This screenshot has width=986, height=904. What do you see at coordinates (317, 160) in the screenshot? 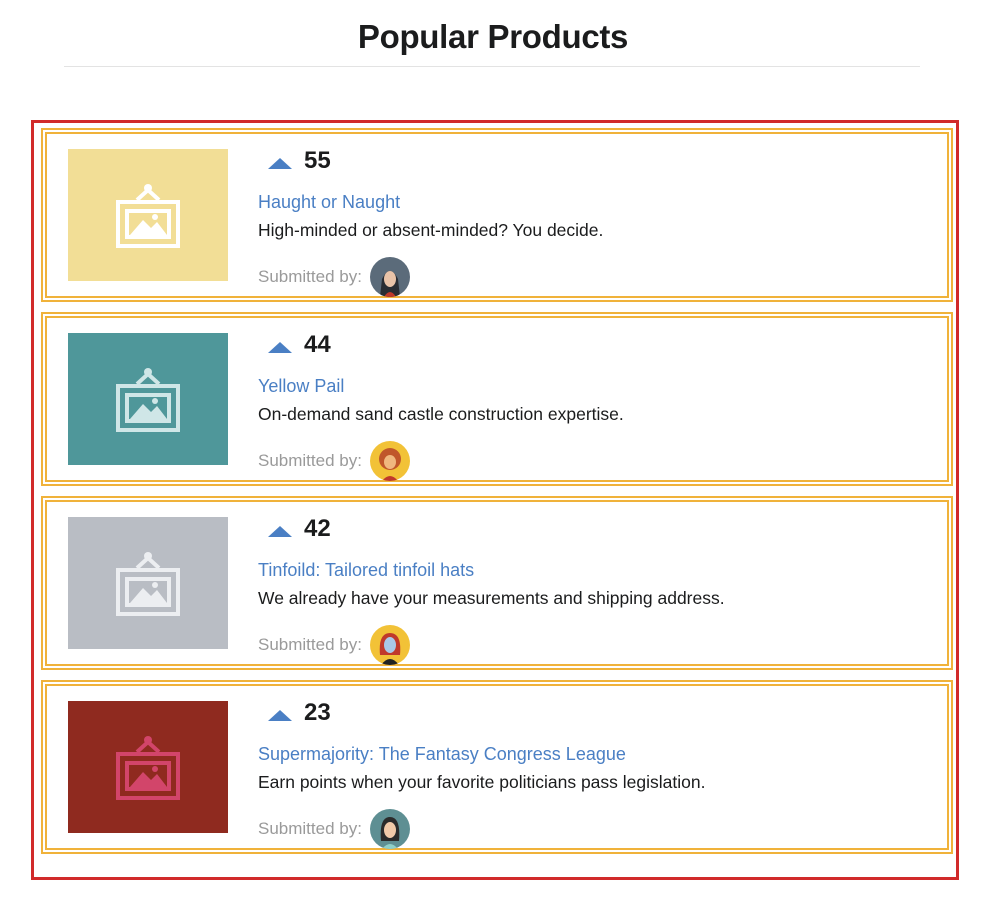
I see `vote-count: 55` at bounding box center [317, 160].